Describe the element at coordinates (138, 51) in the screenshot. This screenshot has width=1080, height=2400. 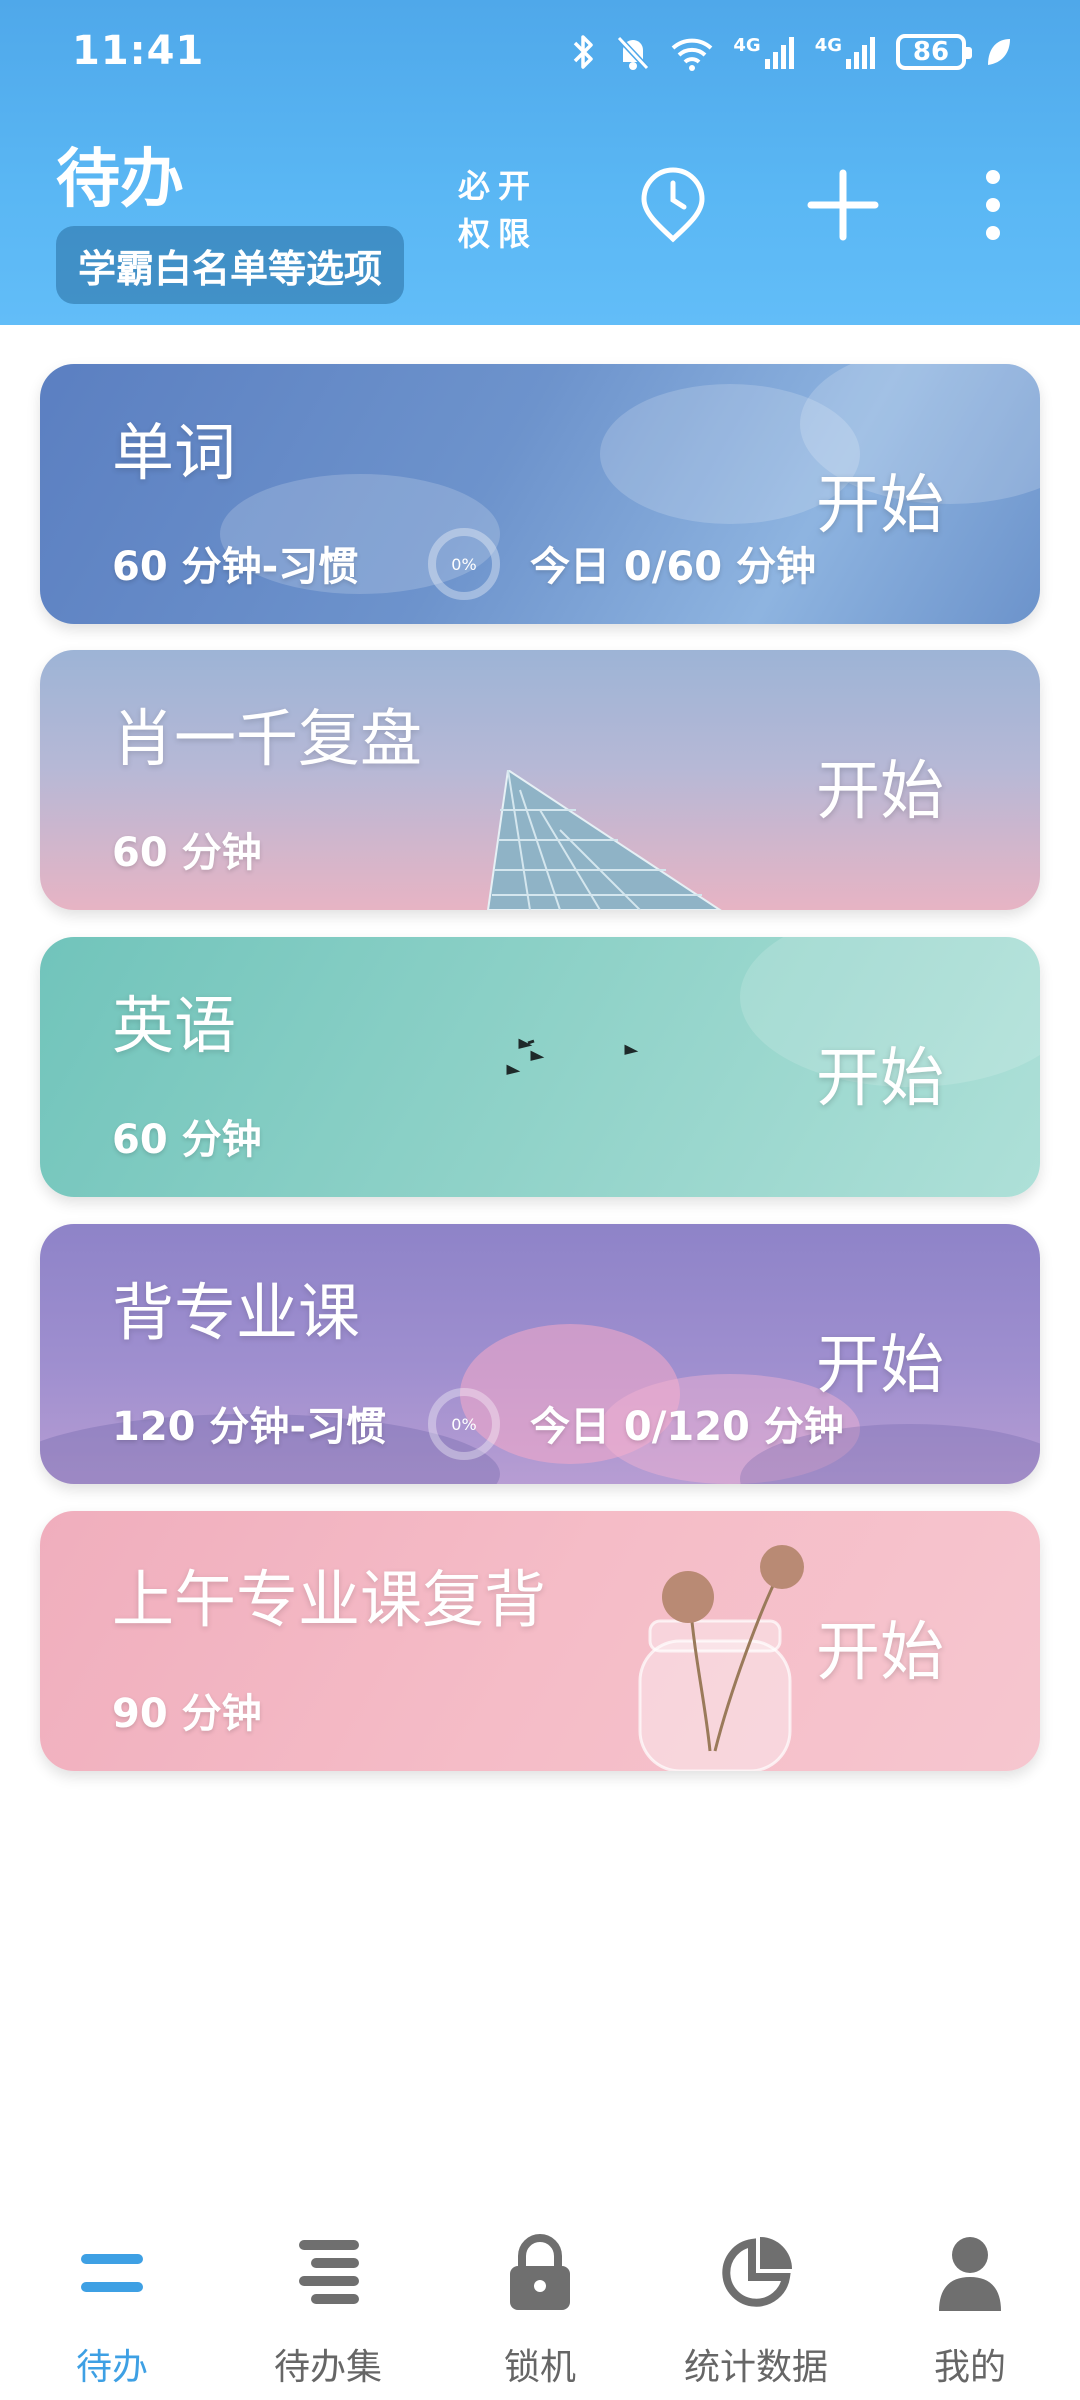
I see `status-time: 11:41` at that location.